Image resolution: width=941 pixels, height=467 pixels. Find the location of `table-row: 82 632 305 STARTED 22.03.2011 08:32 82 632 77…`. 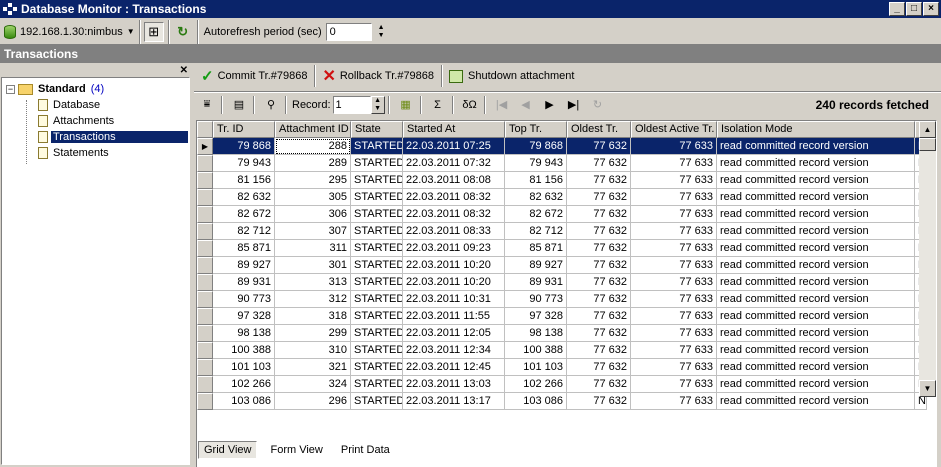

table-row: 82 632 305 STARTED 22.03.2011 08:32 82 632 77… is located at coordinates (562, 197).